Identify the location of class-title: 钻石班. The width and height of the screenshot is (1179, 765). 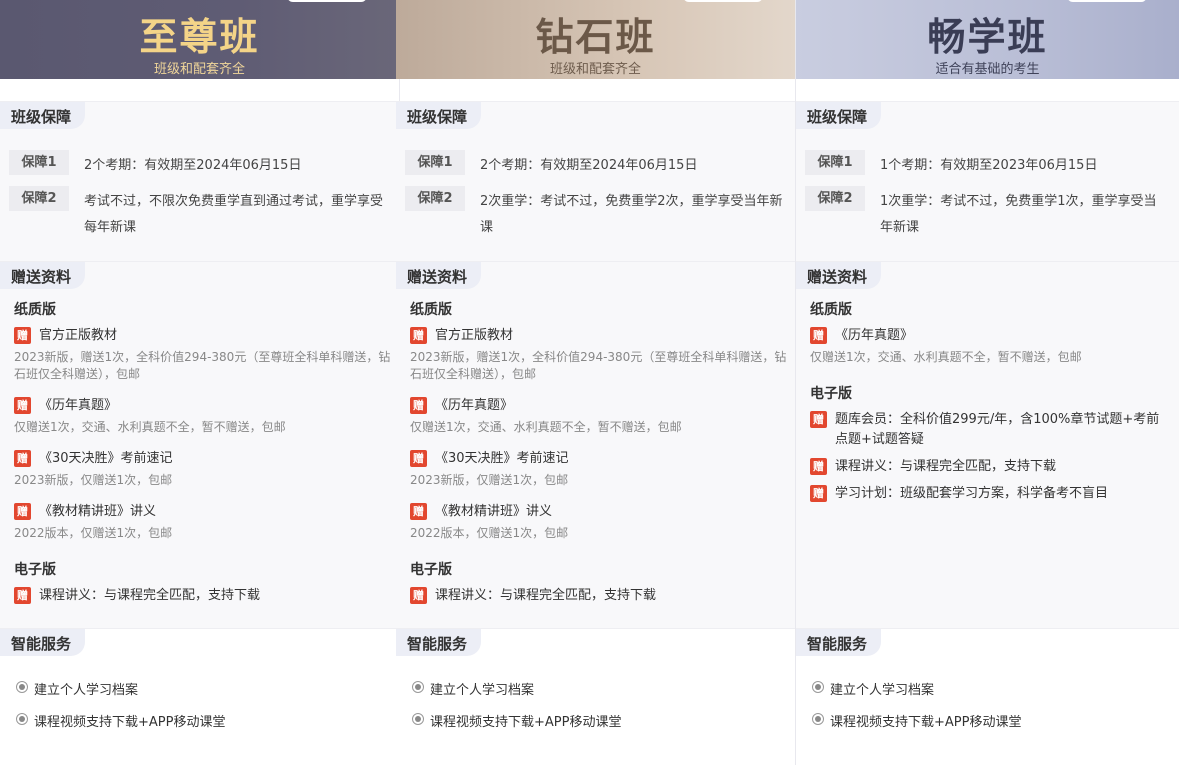
(595, 37).